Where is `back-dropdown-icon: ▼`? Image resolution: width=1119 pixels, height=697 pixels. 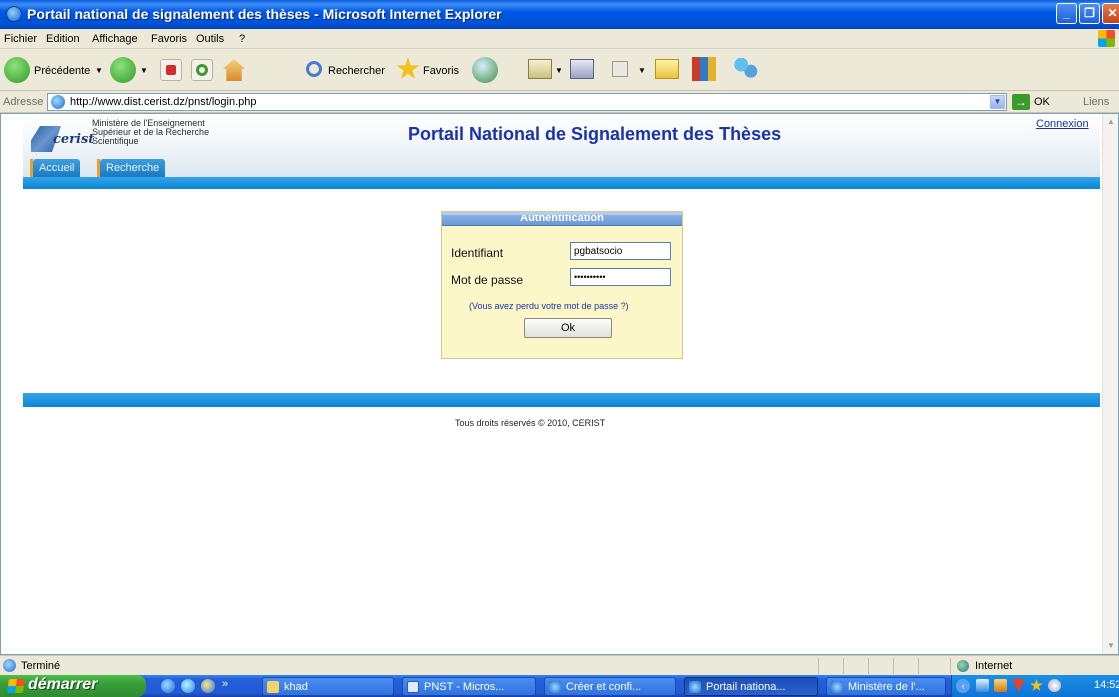
back-dropdown-icon: ▼ is located at coordinates (99, 70).